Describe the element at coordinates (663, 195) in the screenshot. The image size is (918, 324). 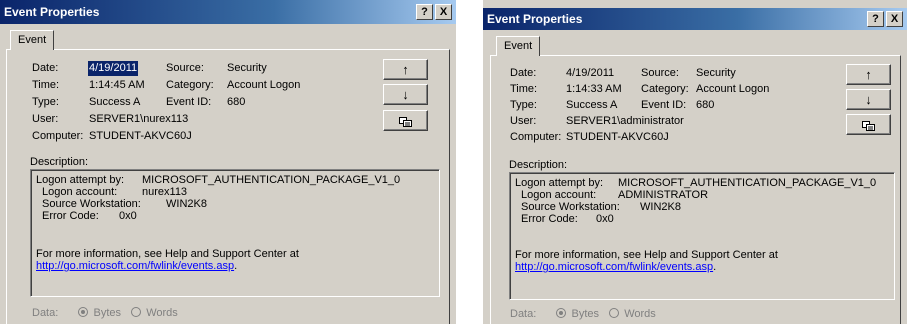
I see `logon-account-value: ADMINISTRATOR` at that location.